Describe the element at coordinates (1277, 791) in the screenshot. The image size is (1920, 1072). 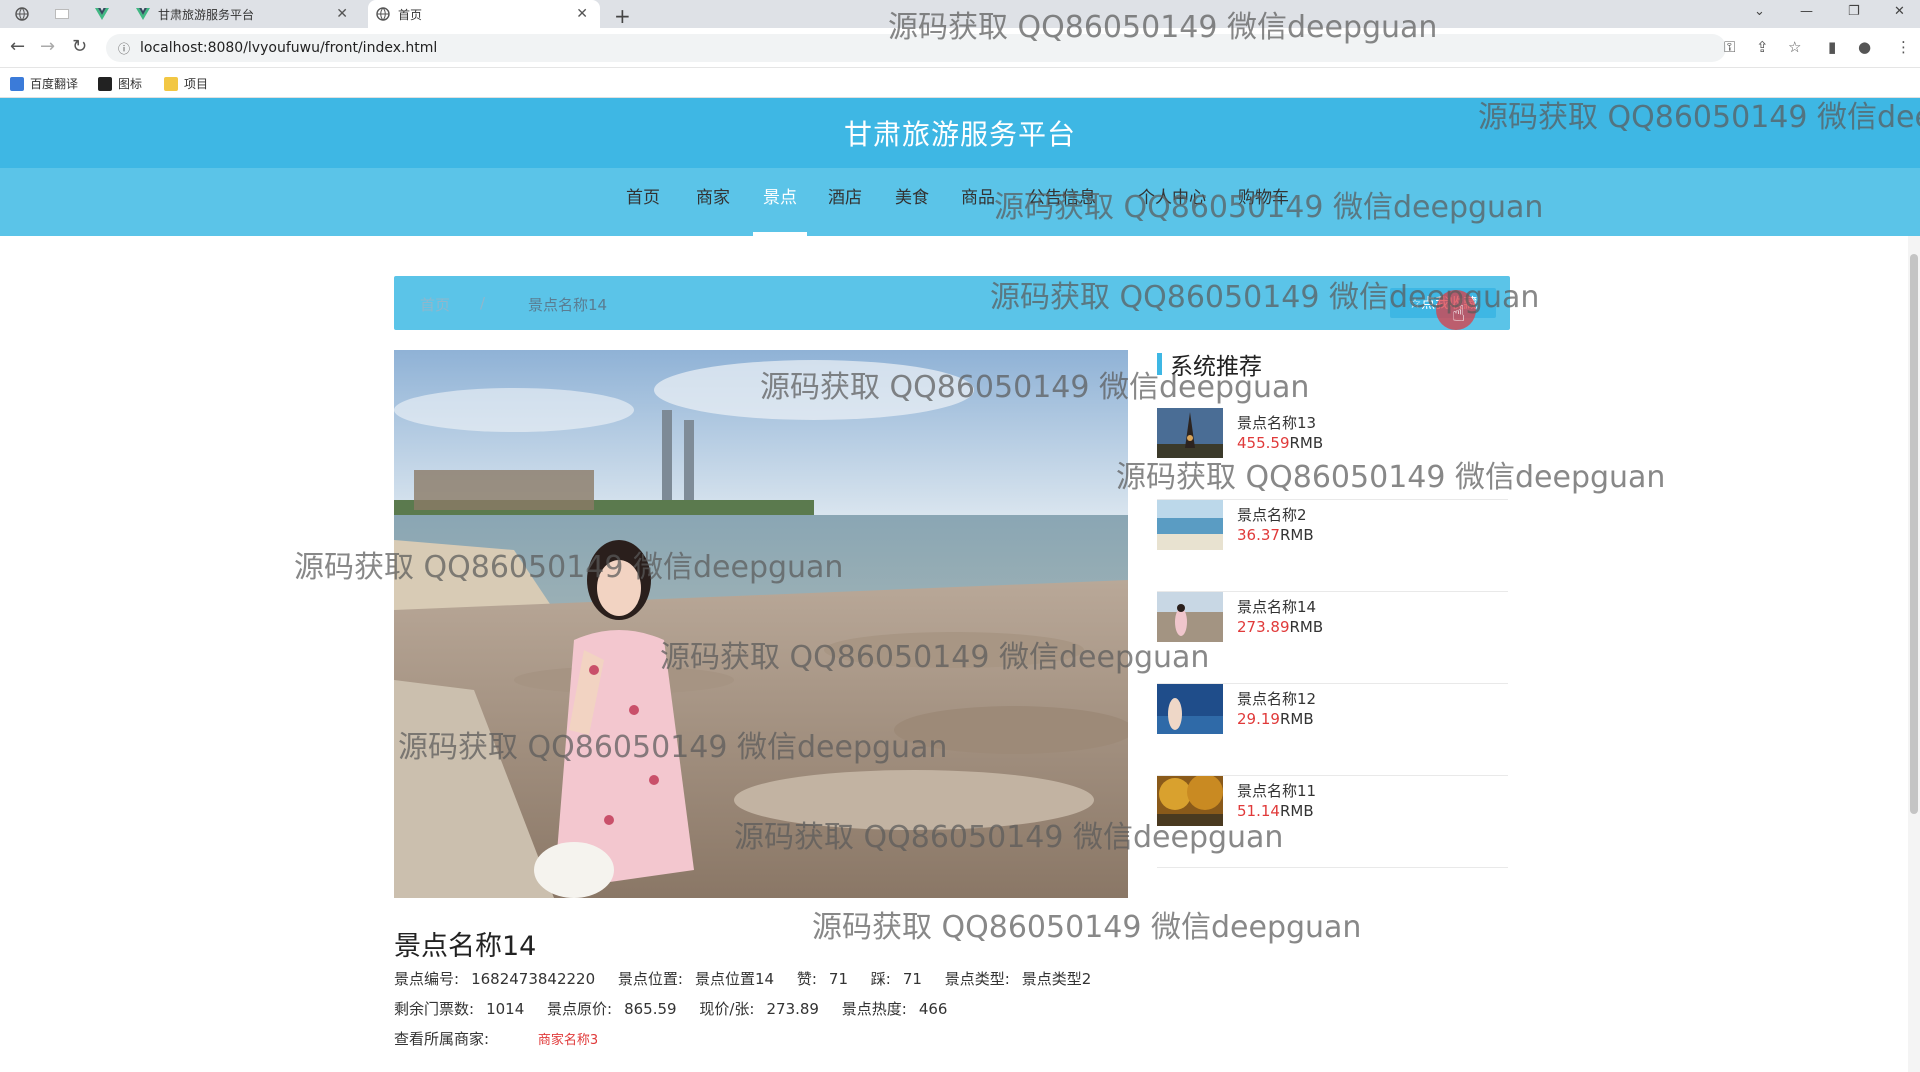
I see `recommend-name: 景点名称11` at that location.